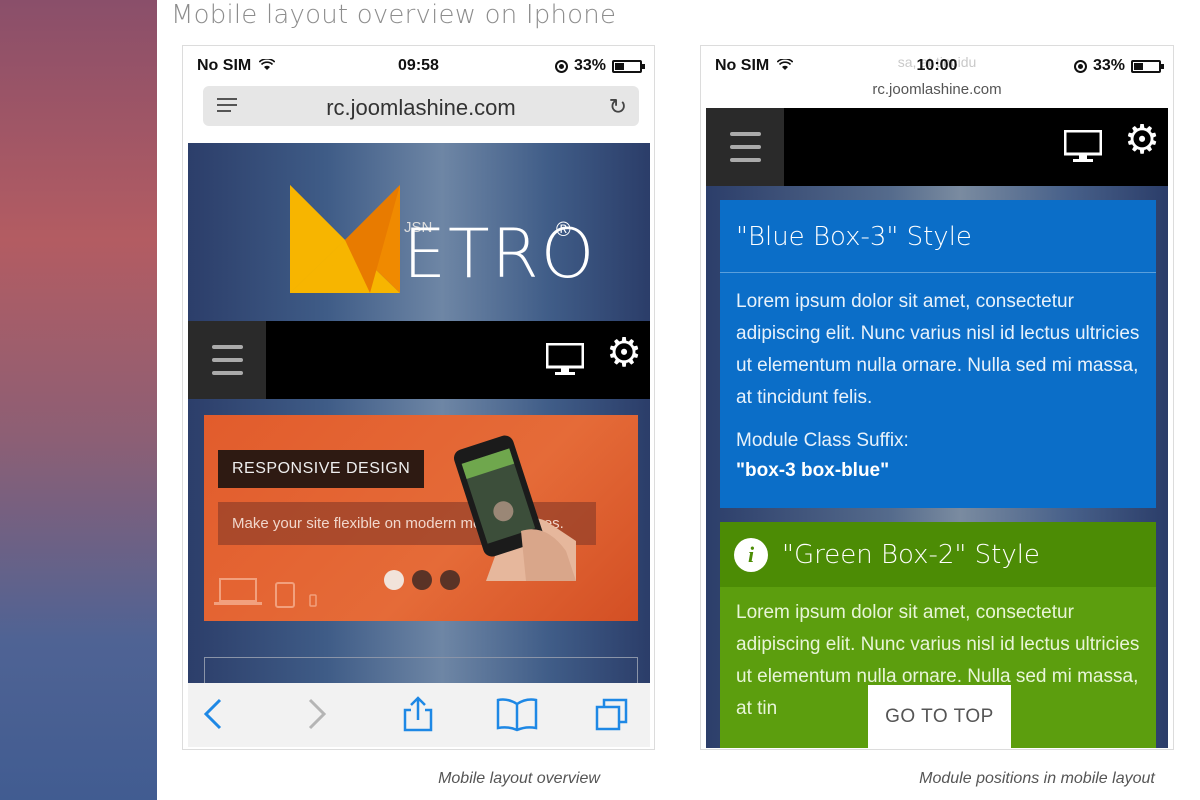  I want to click on suffix-value: "box-3 box-blue", so click(813, 470).